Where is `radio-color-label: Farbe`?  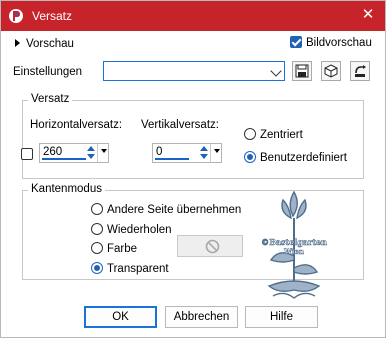 radio-color-label: Farbe is located at coordinates (122, 249).